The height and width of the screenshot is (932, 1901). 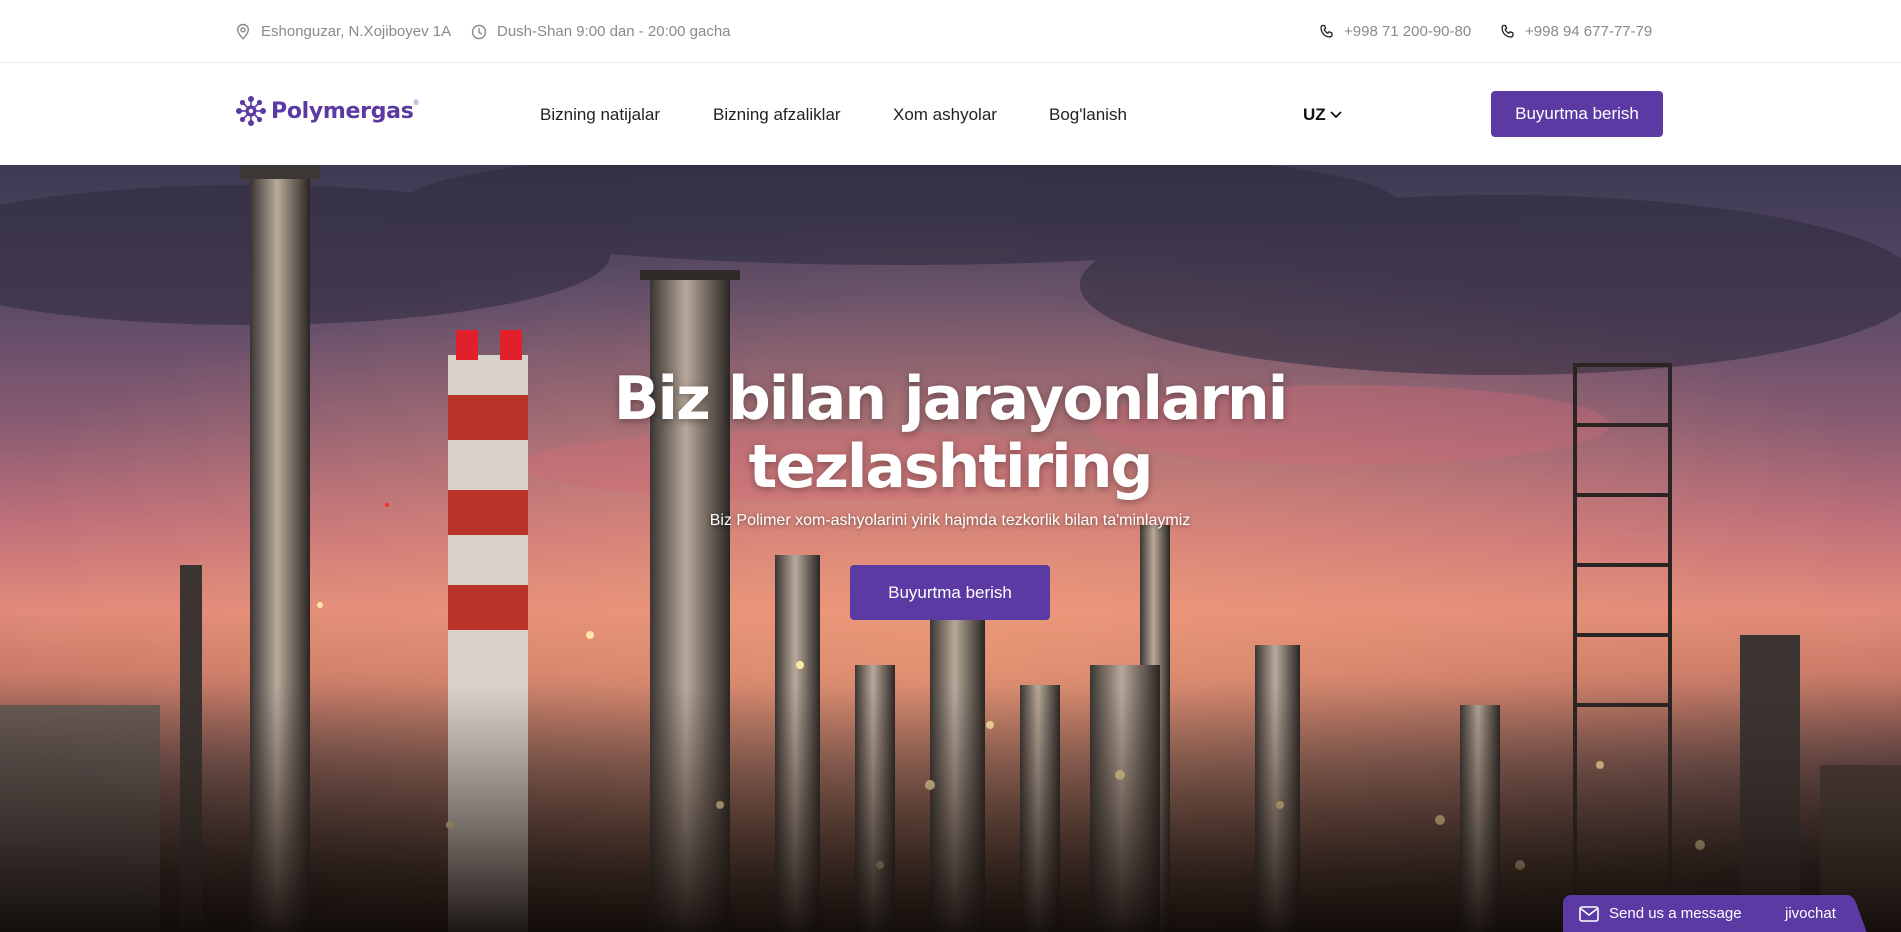 I want to click on chat-widget-brand: jivochat, so click(x=1810, y=913).